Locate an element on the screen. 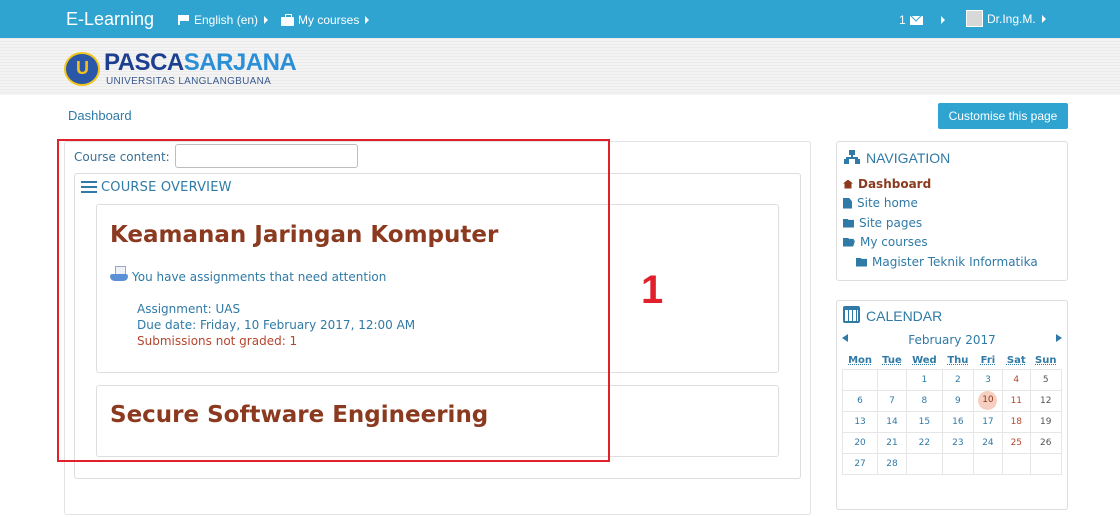 The height and width of the screenshot is (517, 1120). annotation-number: 1 is located at coordinates (652, 290).